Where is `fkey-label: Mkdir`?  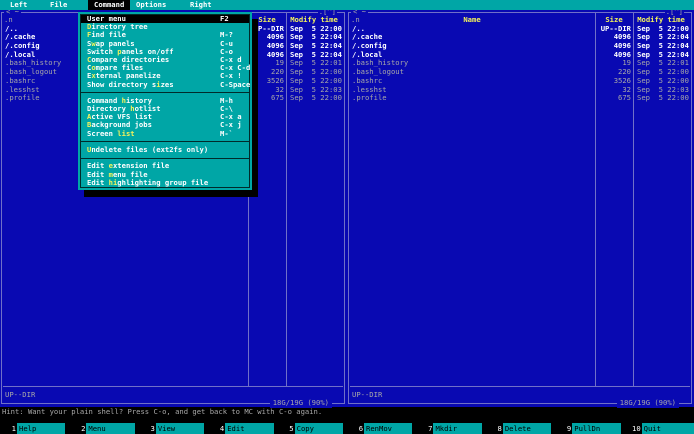 fkey-label: Mkdir is located at coordinates (457, 428).